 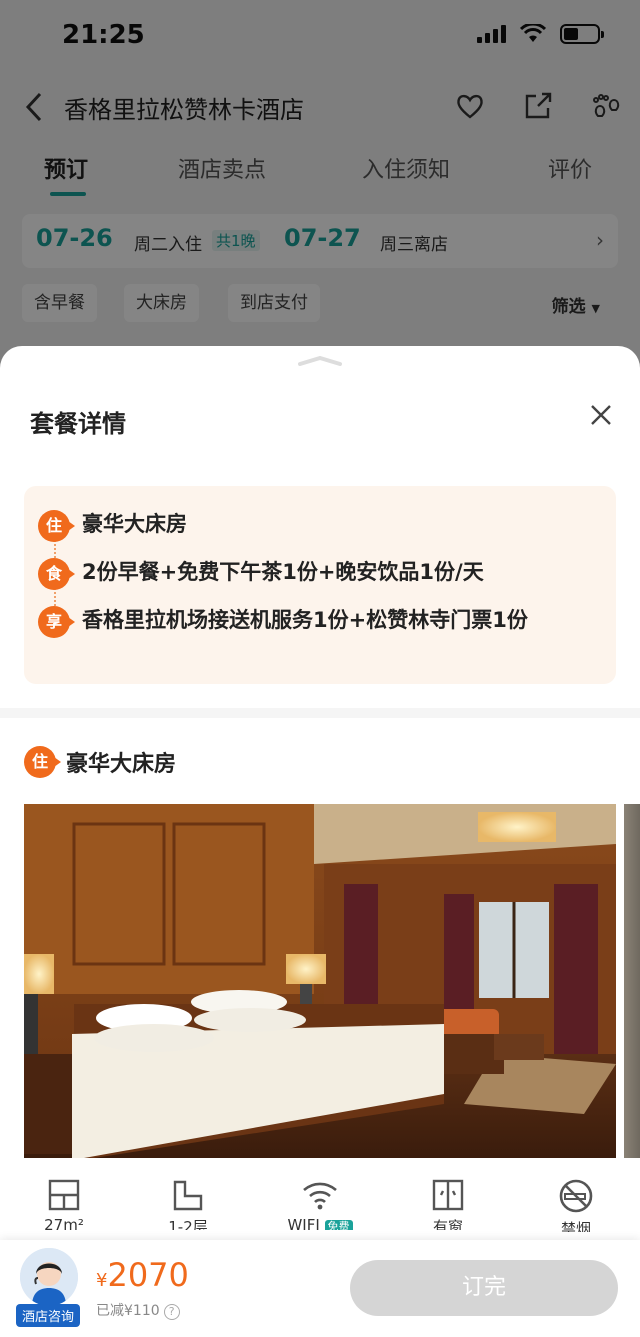 What do you see at coordinates (484, 1288) in the screenshot?
I see `book-button: 订完` at bounding box center [484, 1288].